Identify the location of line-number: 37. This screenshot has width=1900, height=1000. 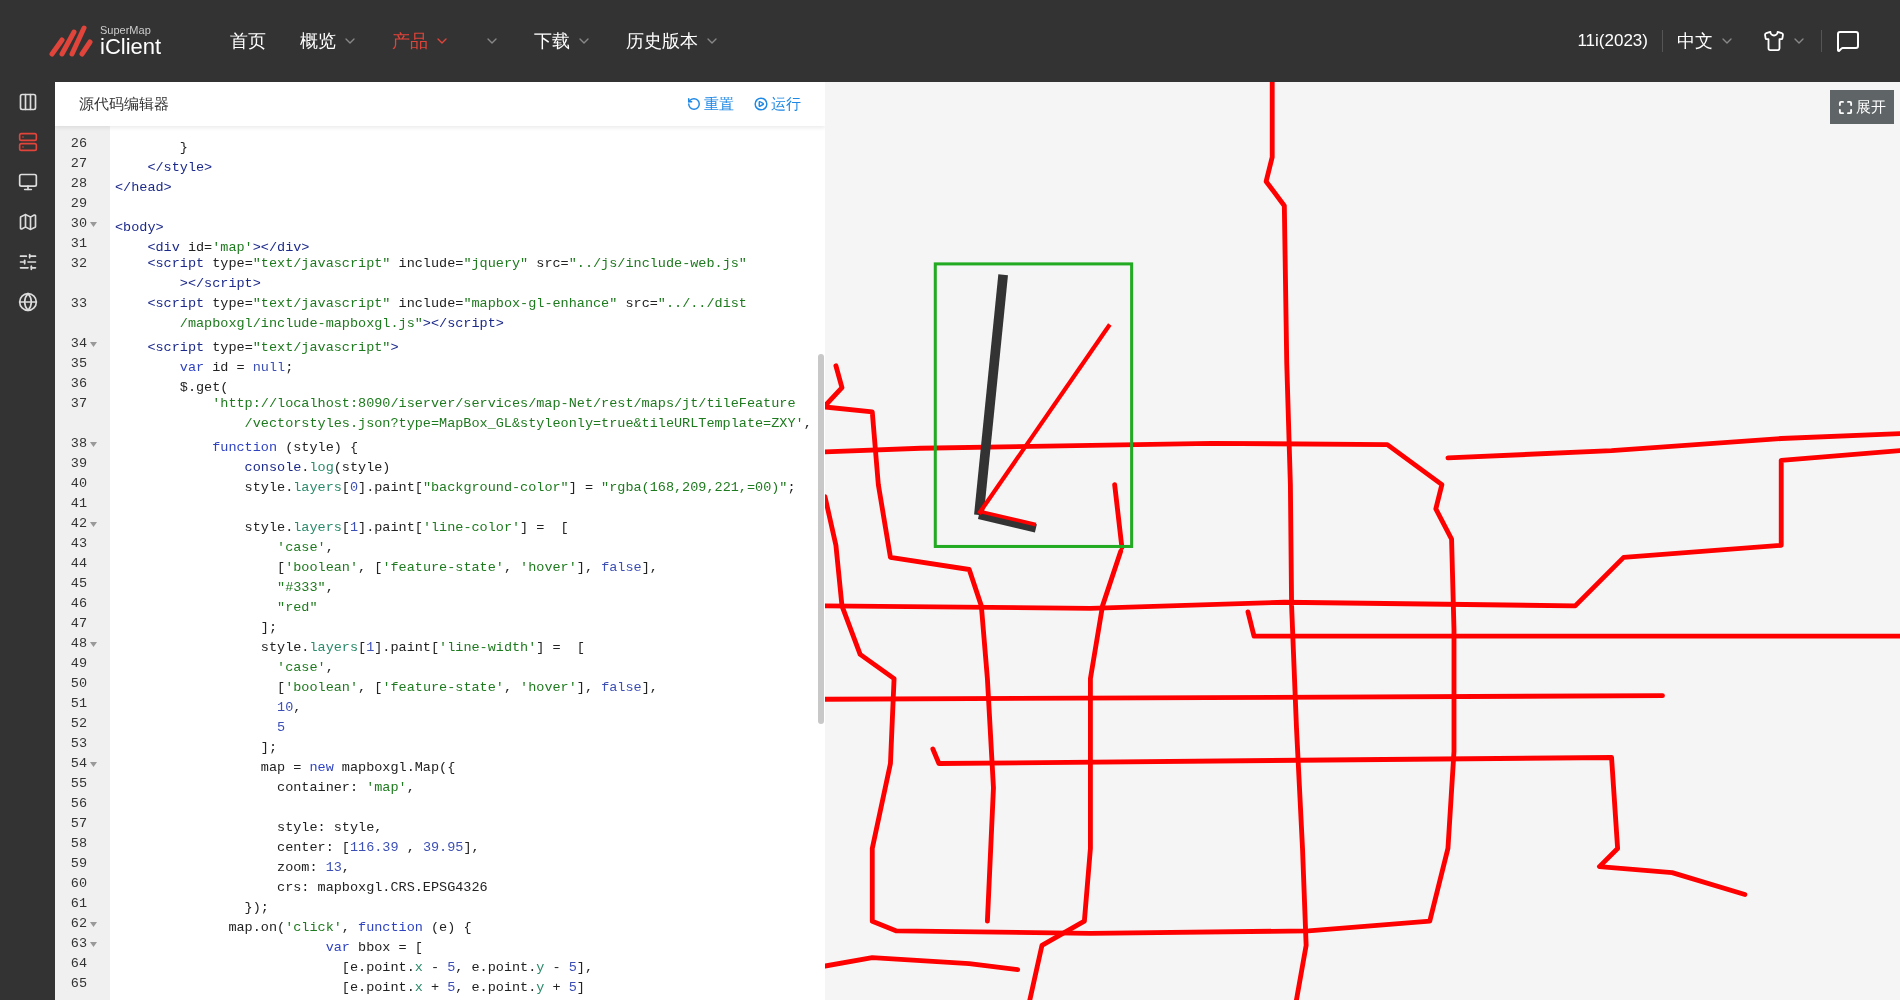
(78, 404).